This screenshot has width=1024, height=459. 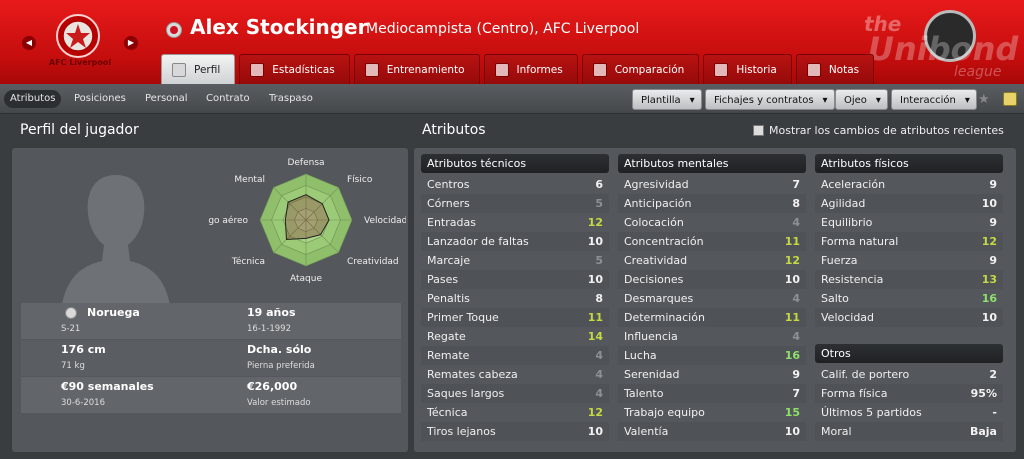 What do you see at coordinates (909, 412) in the screenshot?
I see `attribute-row: Últimos 5 partidos -` at bounding box center [909, 412].